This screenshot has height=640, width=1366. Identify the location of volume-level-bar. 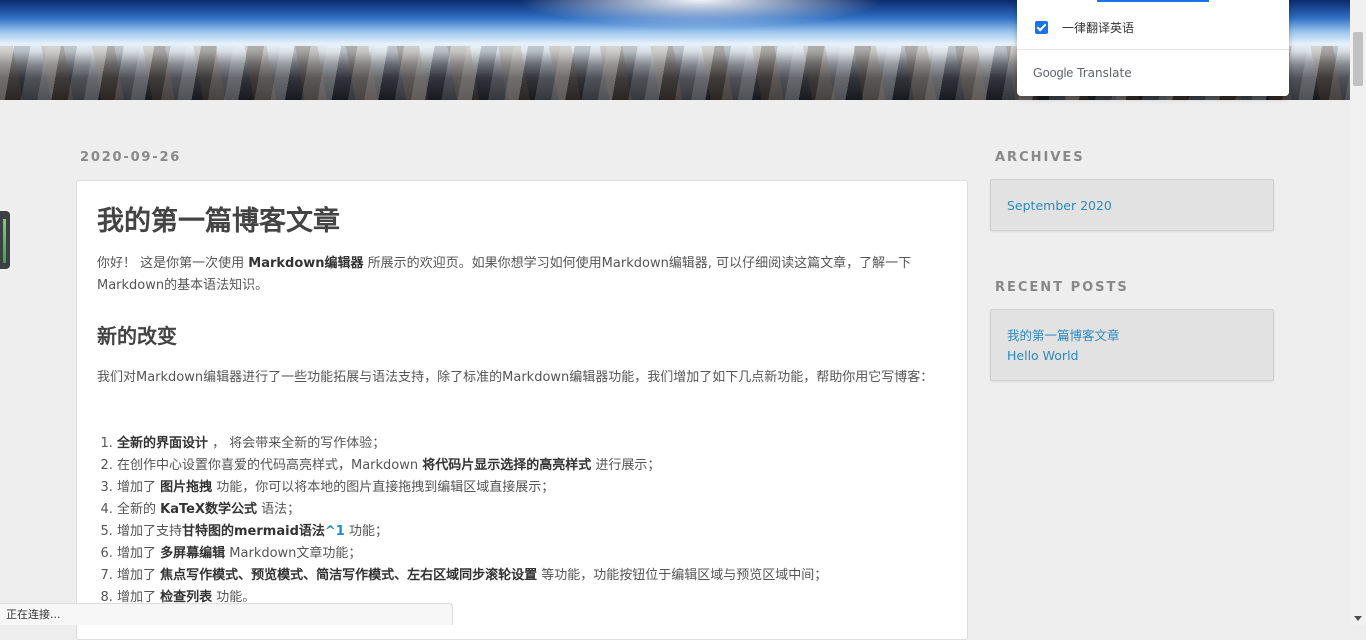
(4, 241).